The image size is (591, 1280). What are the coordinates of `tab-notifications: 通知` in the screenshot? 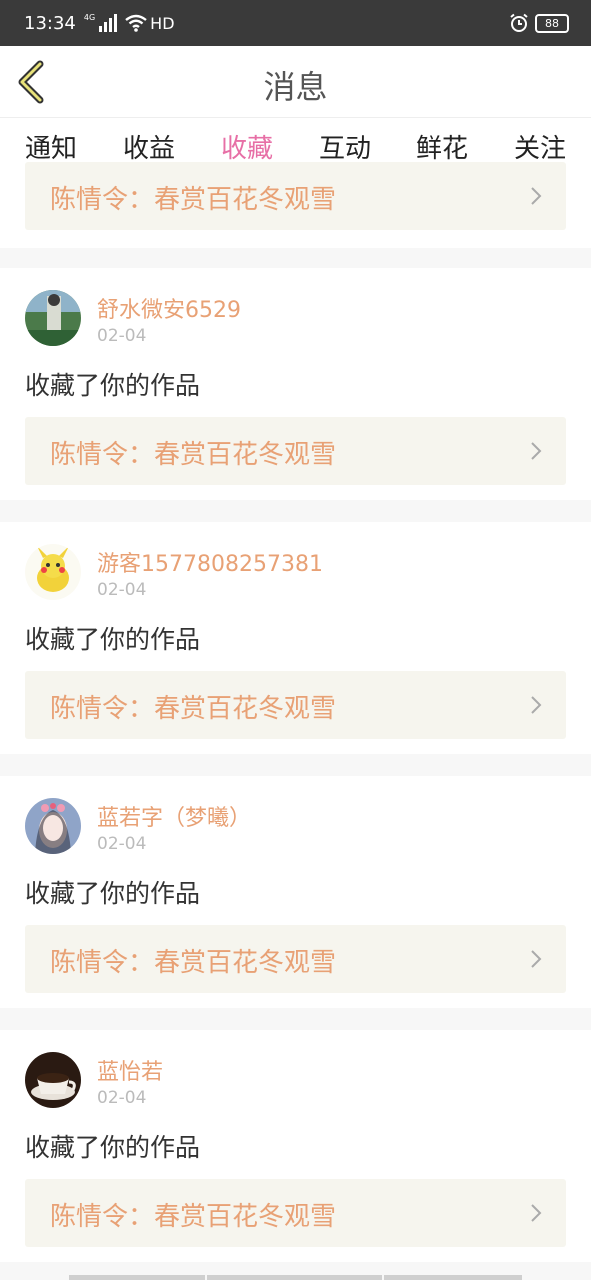 It's located at (51, 146).